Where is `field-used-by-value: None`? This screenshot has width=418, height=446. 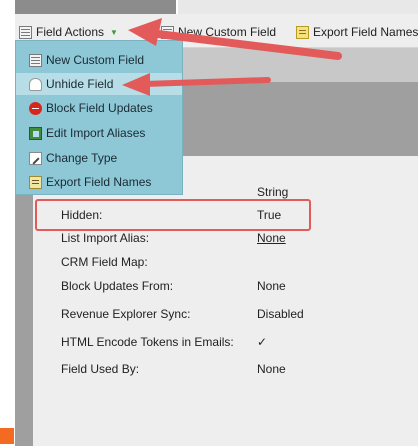 field-used-by-value: None is located at coordinates (271, 369).